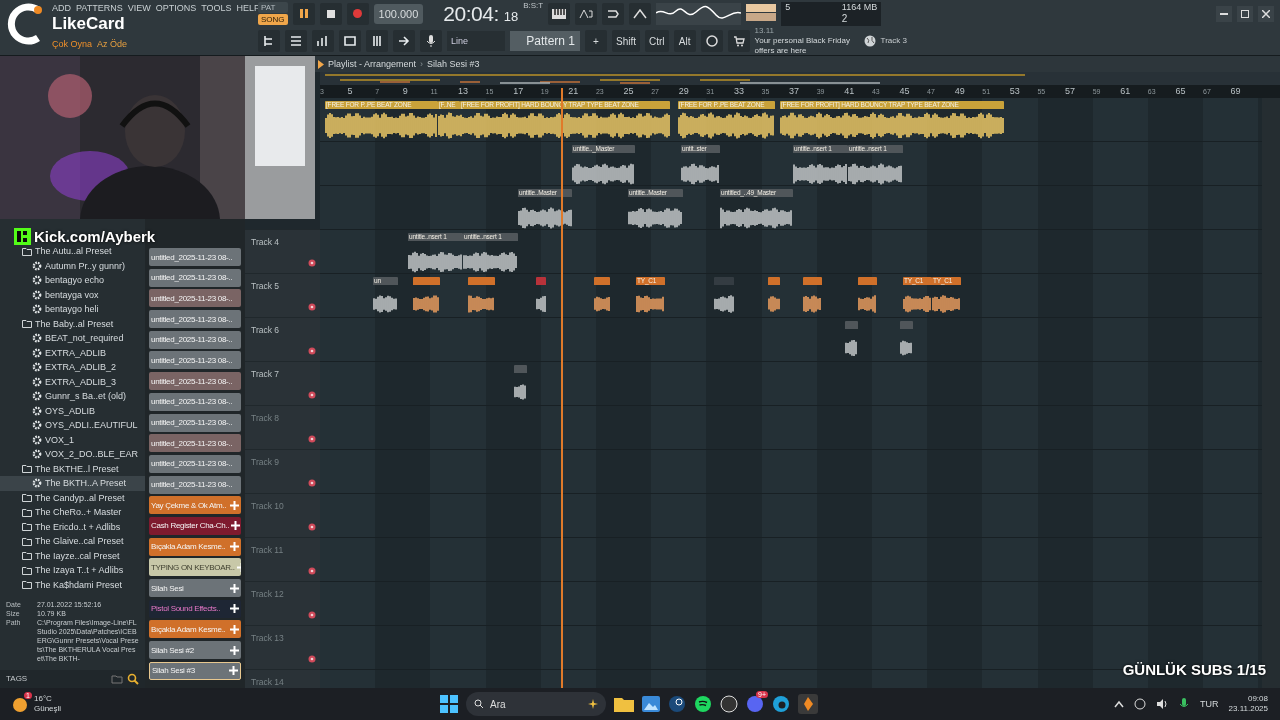 The image size is (1280, 720). Describe the element at coordinates (463, 91) in the screenshot. I see `bar-number: 13` at that location.